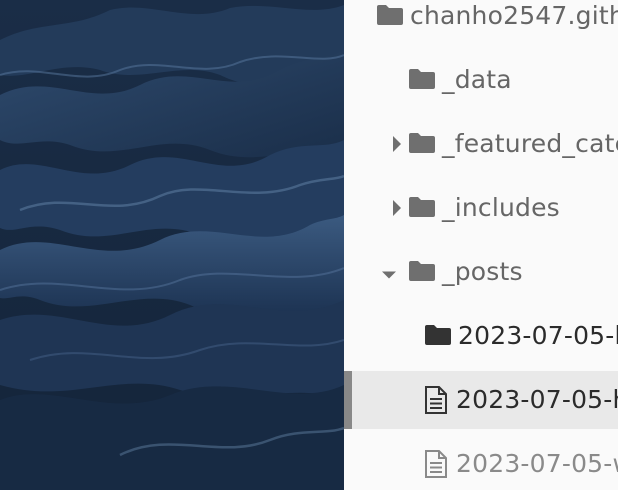 Image resolution: width=618 pixels, height=490 pixels. I want to click on tree-item-label: chanho2547.github.io, so click(514, 15).